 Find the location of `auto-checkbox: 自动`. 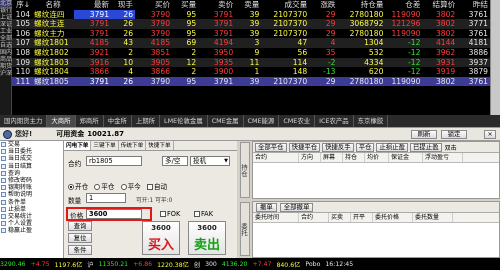

auto-checkbox: 自动 is located at coordinates (156, 187).